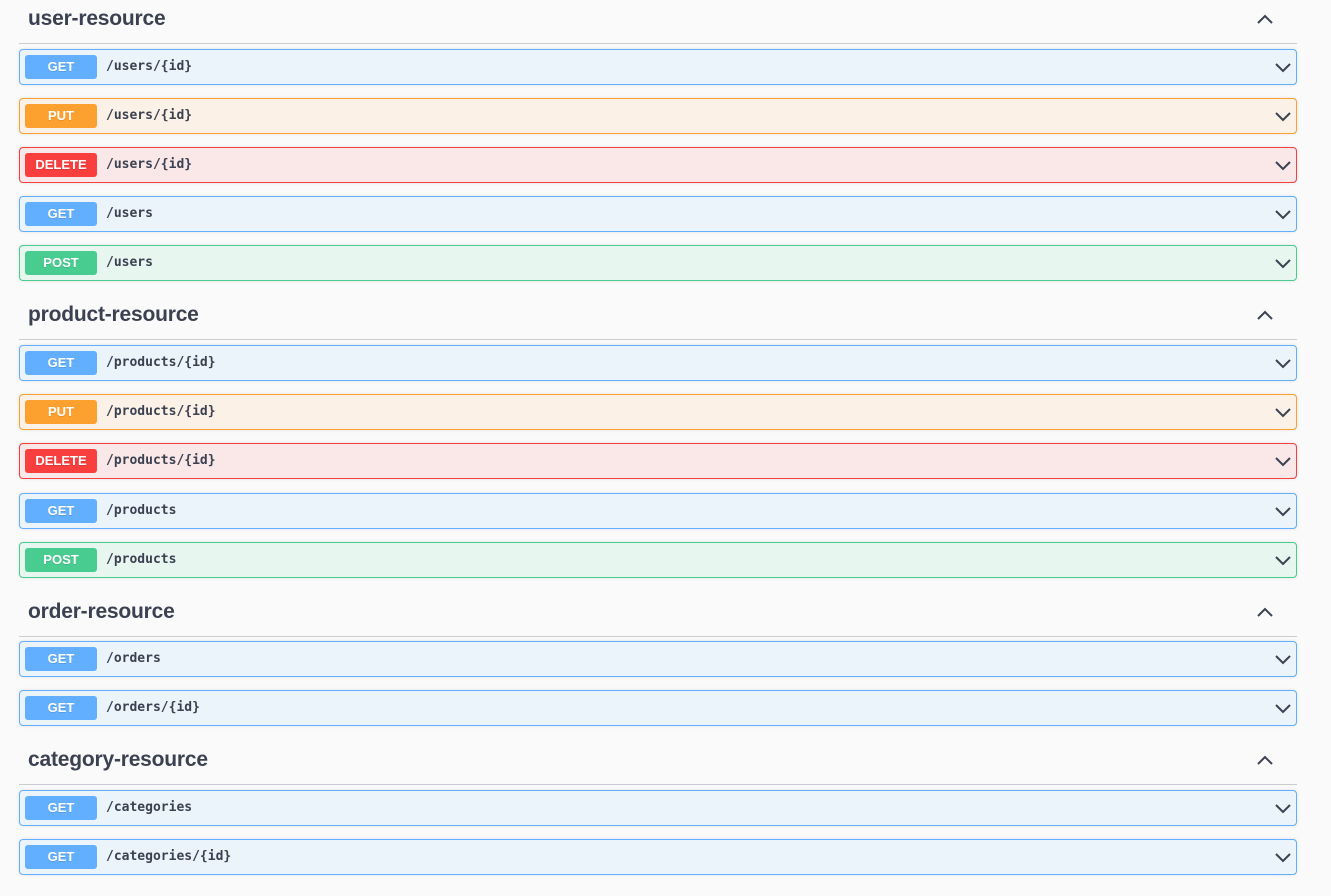  Describe the element at coordinates (658, 461) in the screenshot. I see `operation-row: DELETE /products/{id}` at that location.